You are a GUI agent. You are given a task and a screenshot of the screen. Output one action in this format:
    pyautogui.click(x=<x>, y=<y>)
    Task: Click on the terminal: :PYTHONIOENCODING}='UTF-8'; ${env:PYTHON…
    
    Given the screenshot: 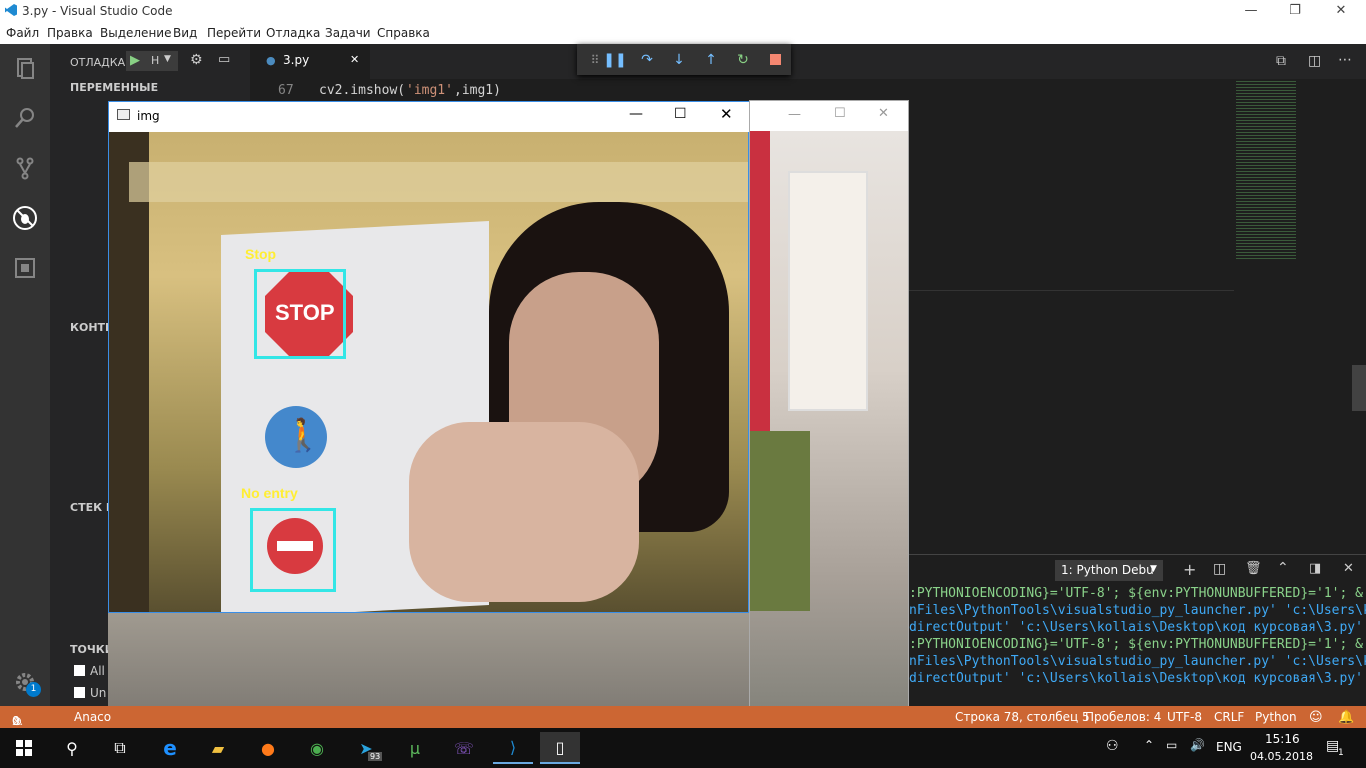 What is the action you would take?
    pyautogui.click(x=1137, y=646)
    